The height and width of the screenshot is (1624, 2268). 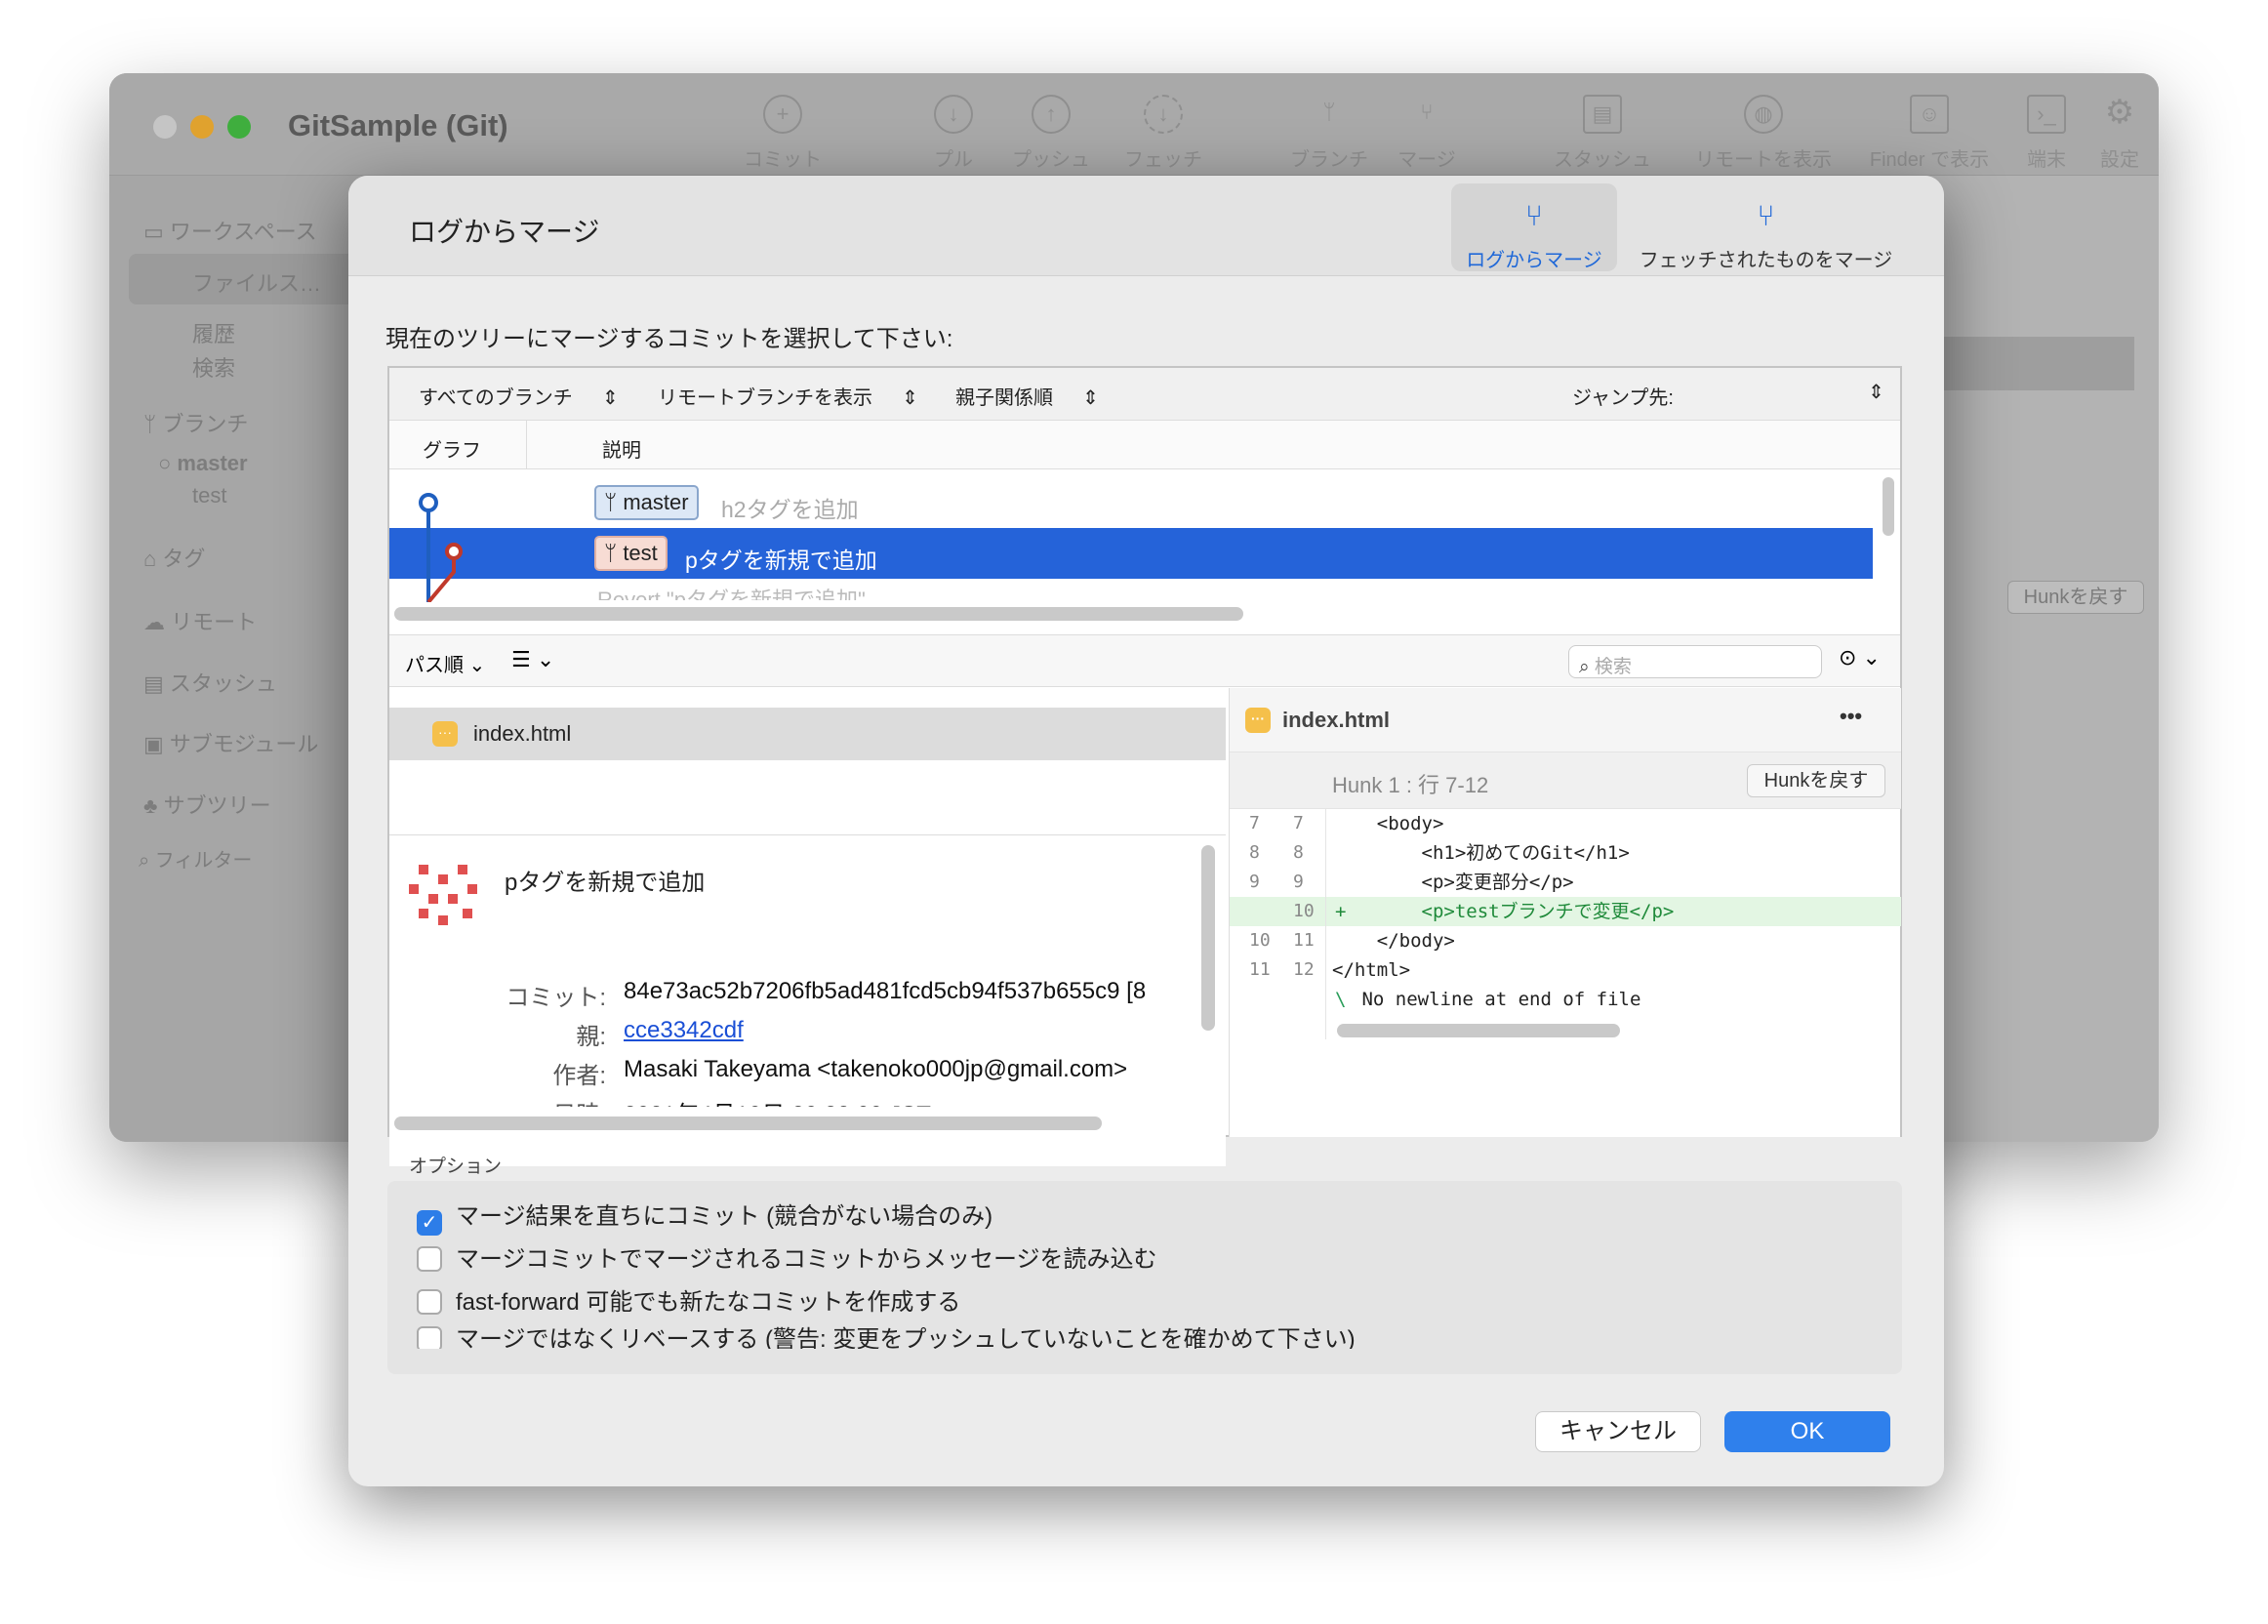 What do you see at coordinates (153, 805) in the screenshot?
I see `tree-icon: ♣` at bounding box center [153, 805].